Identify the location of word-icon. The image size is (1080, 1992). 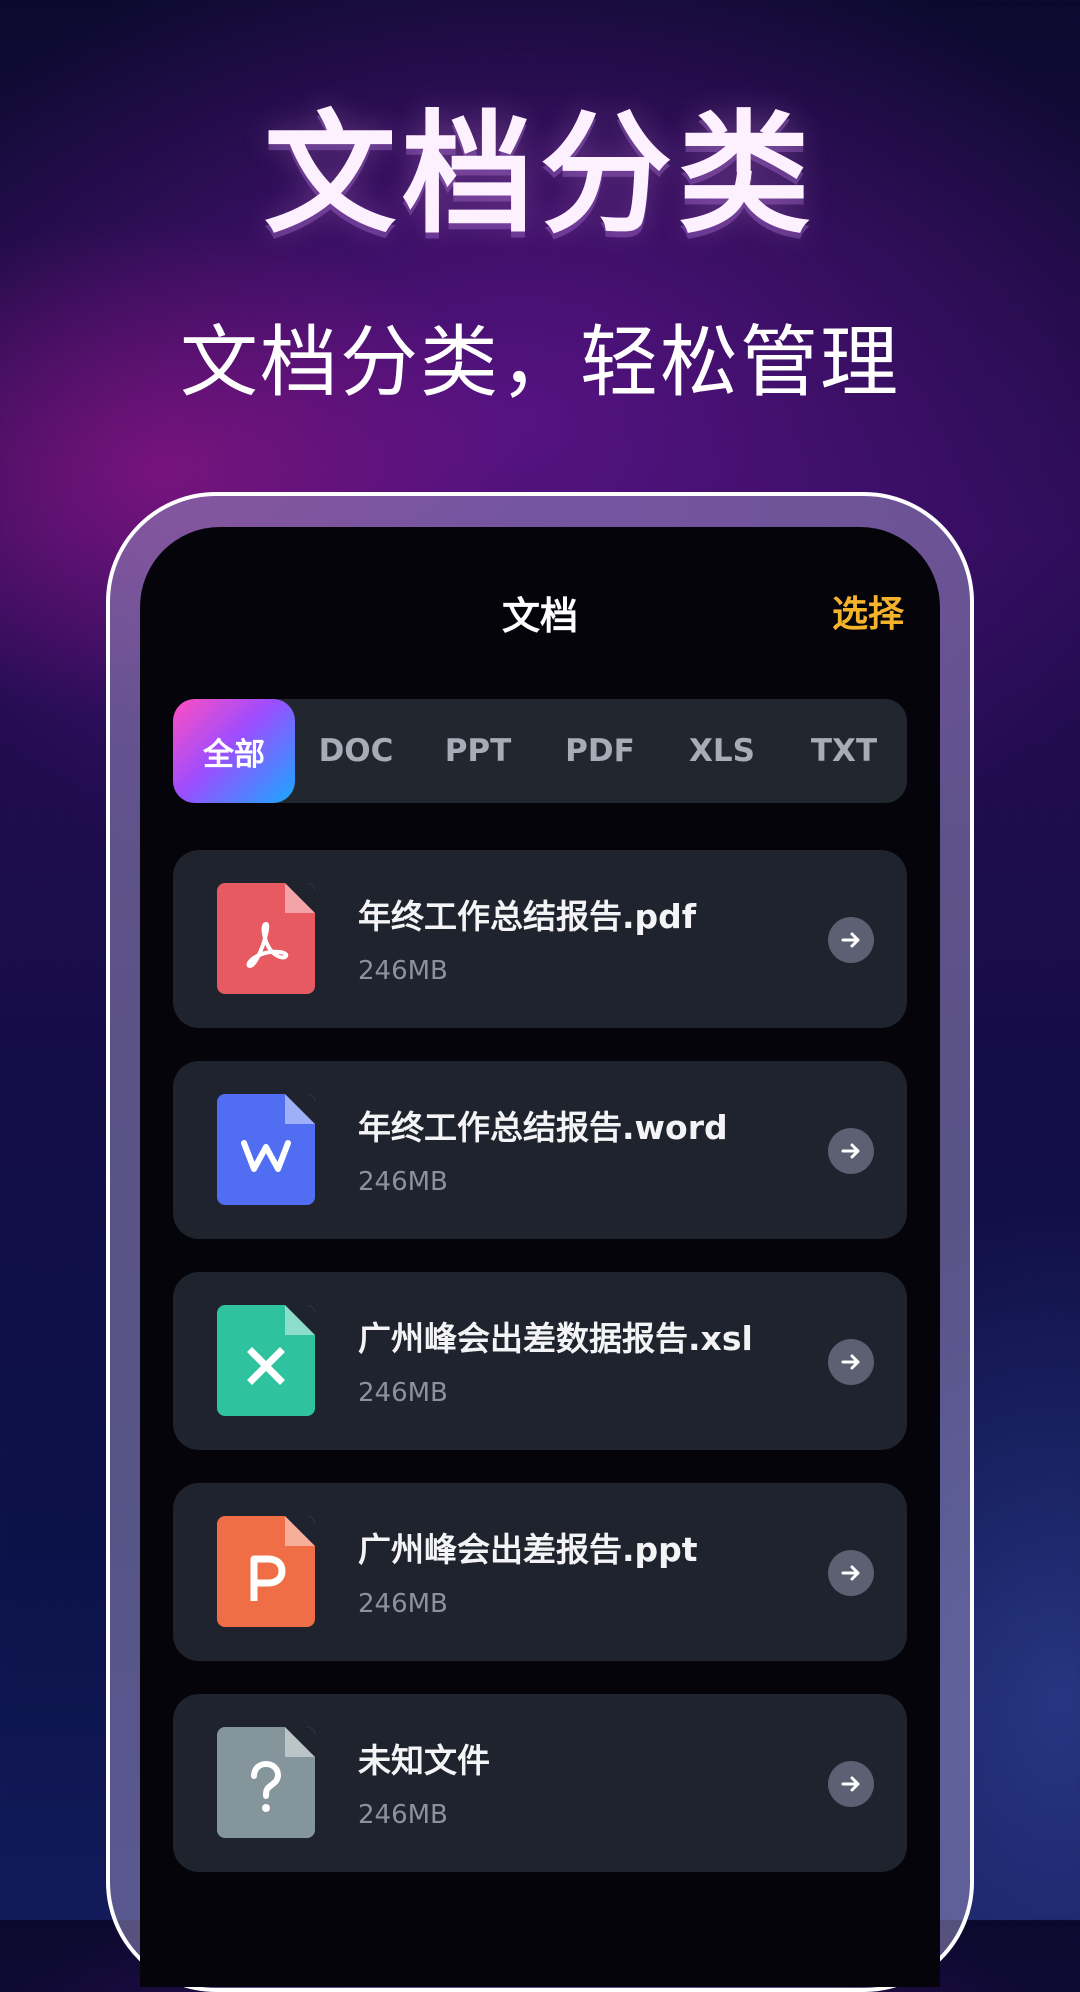
(266, 1149).